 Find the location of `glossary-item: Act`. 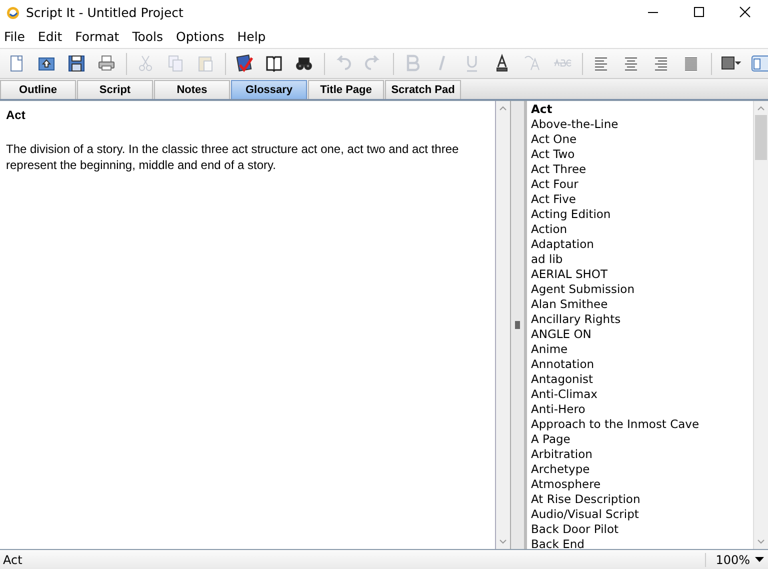

glossary-item: Act is located at coordinates (640, 109).